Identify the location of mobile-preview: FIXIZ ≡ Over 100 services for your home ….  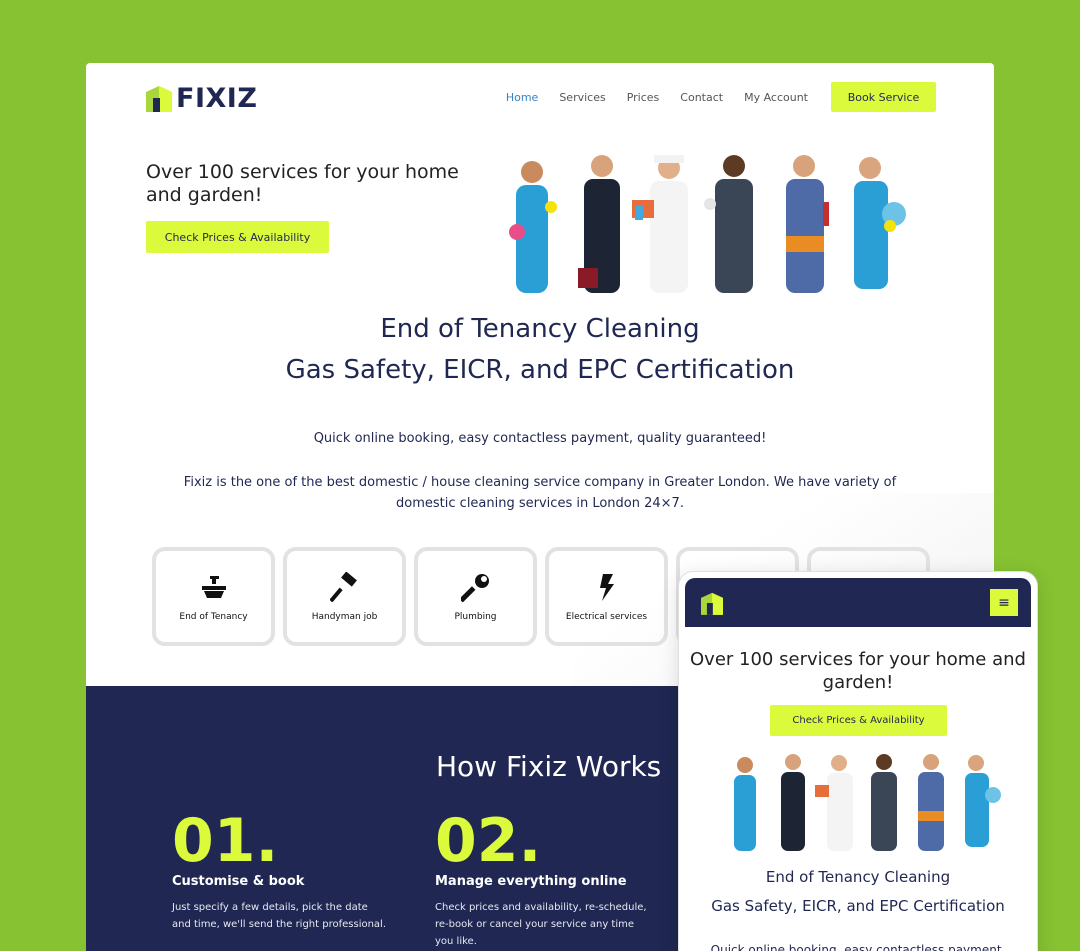
(858, 761).